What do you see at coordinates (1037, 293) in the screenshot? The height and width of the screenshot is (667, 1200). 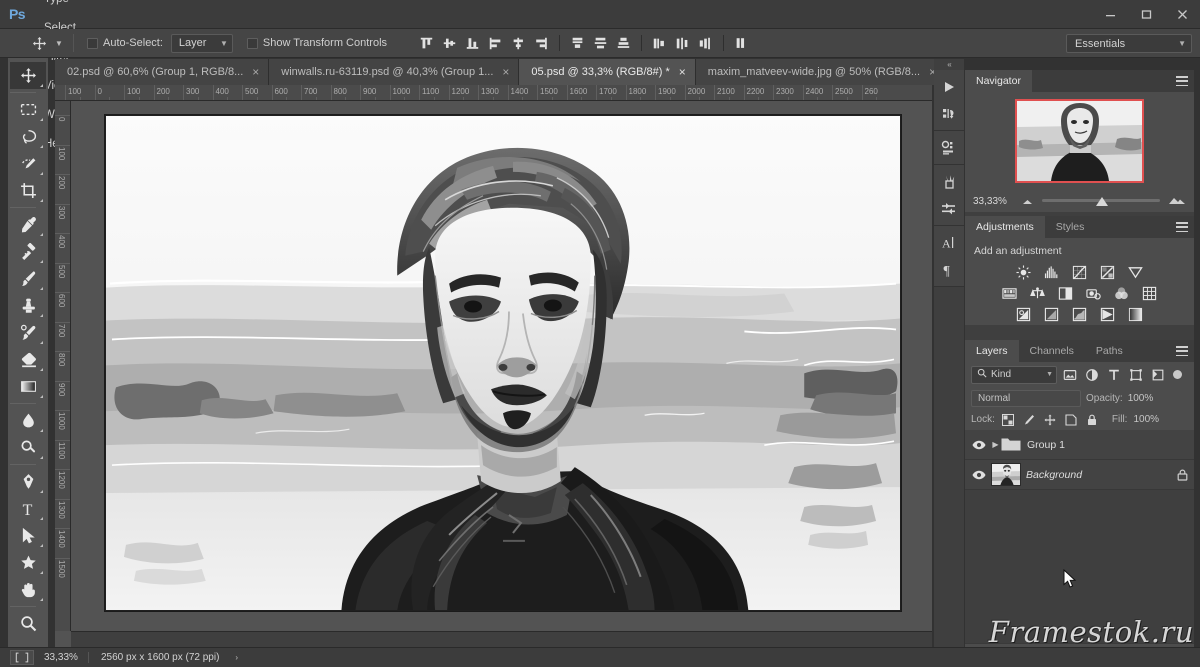 I see `color-balance-icon` at bounding box center [1037, 293].